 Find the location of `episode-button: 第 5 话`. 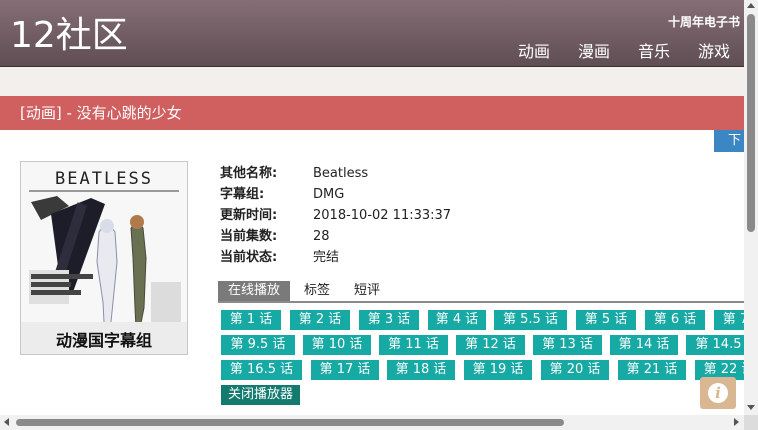

episode-button: 第 5 话 is located at coordinates (606, 320).